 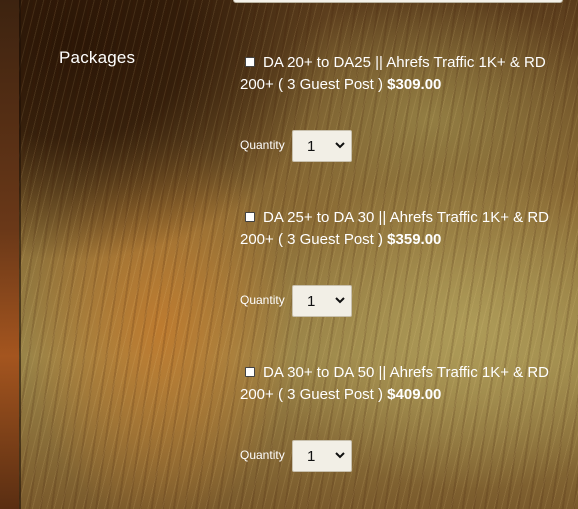 What do you see at coordinates (414, 394) in the screenshot?
I see `package-price: $409.00` at bounding box center [414, 394].